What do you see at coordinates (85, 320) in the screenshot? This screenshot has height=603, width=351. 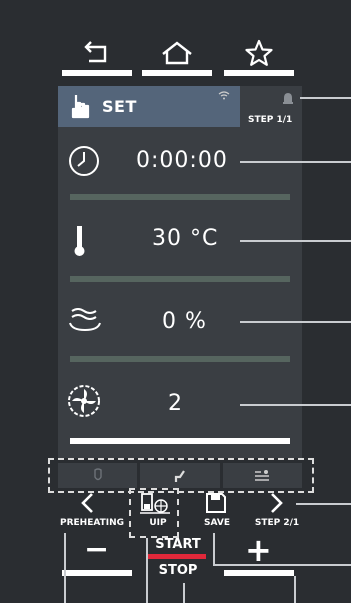 I see `humidity-icon` at bounding box center [85, 320].